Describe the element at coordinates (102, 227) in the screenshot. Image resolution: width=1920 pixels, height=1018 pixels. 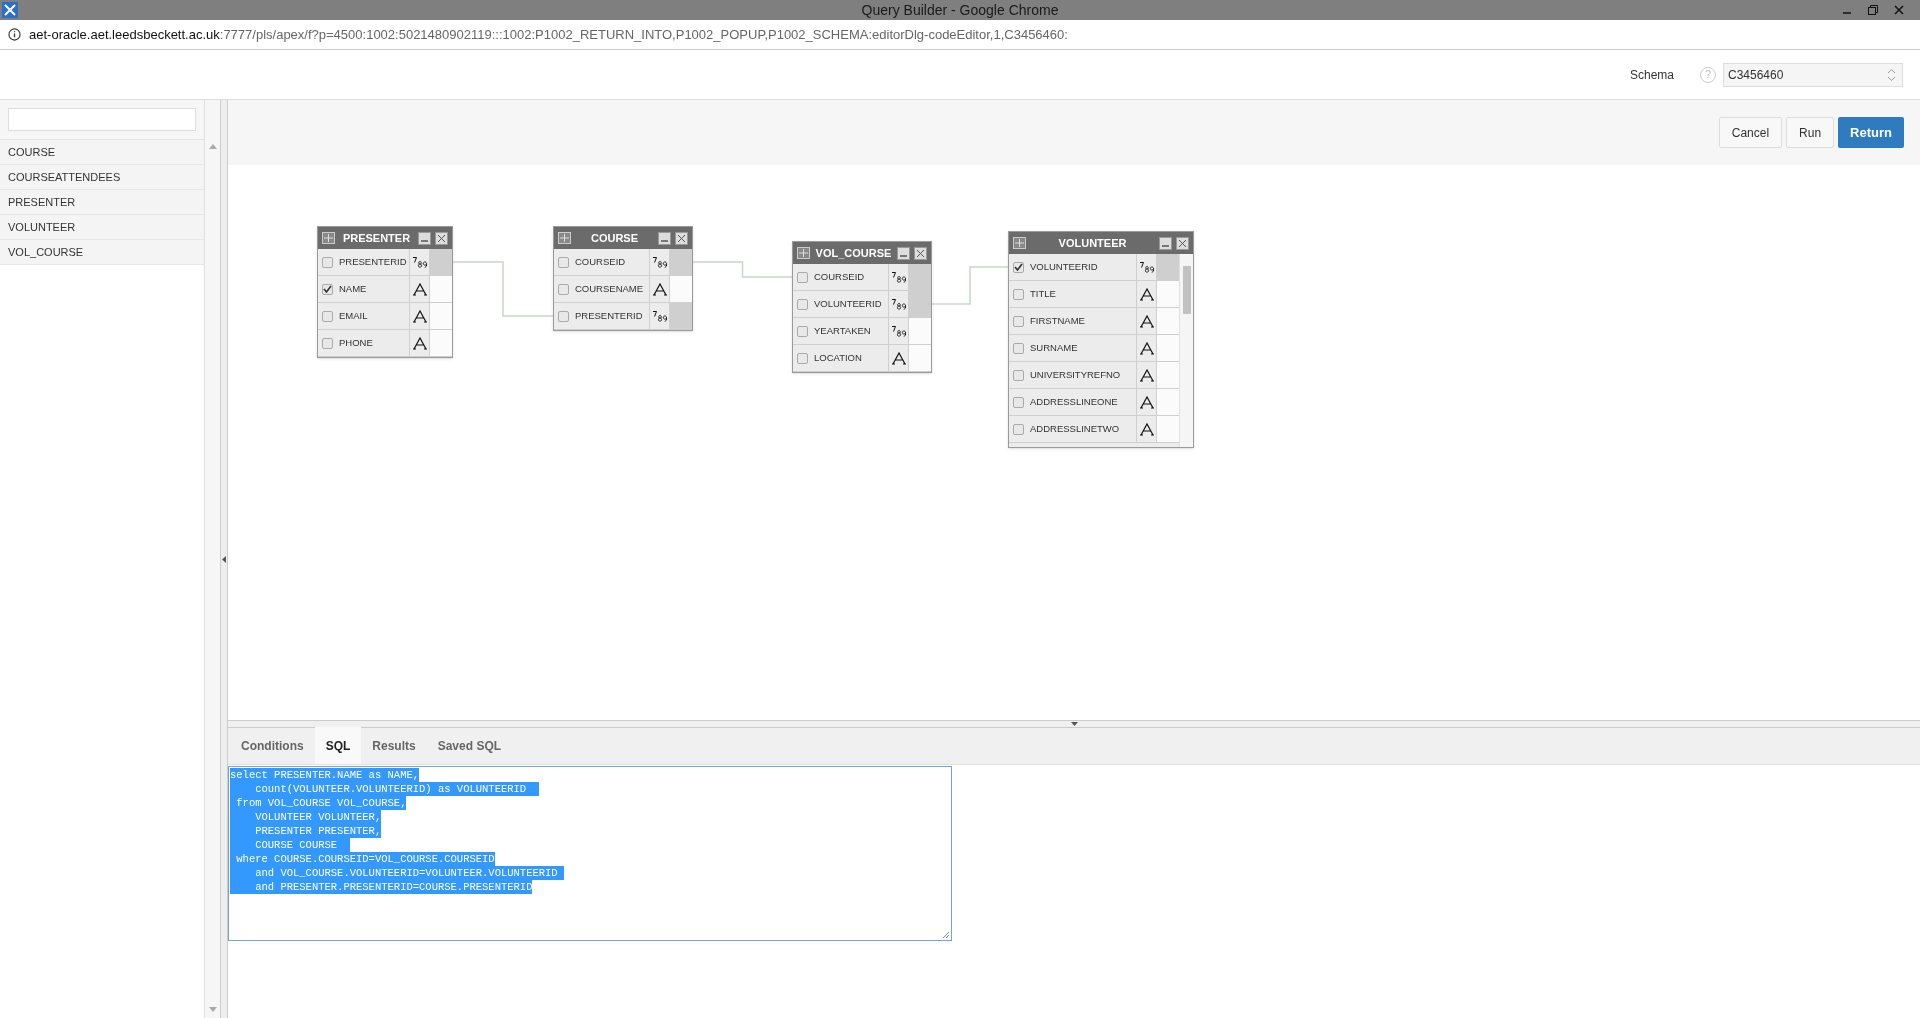
I see `table-list-item: VOLUNTEER` at that location.